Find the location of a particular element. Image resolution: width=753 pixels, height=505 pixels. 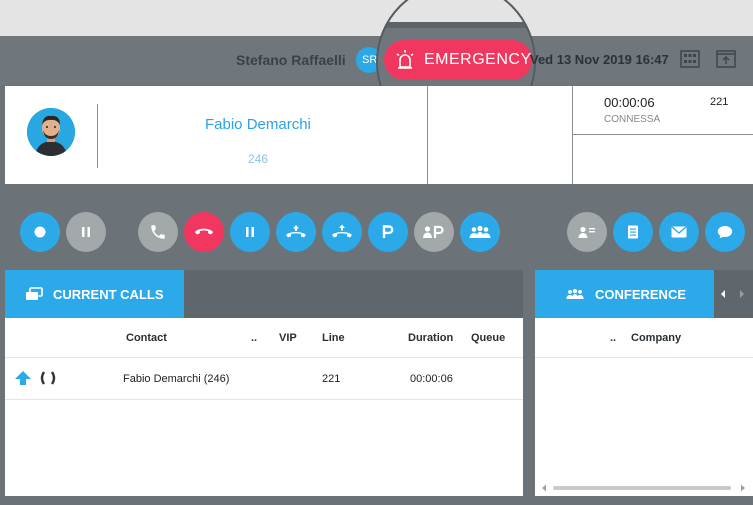

emergency-button: EMERGENCY is located at coordinates (458, 60).